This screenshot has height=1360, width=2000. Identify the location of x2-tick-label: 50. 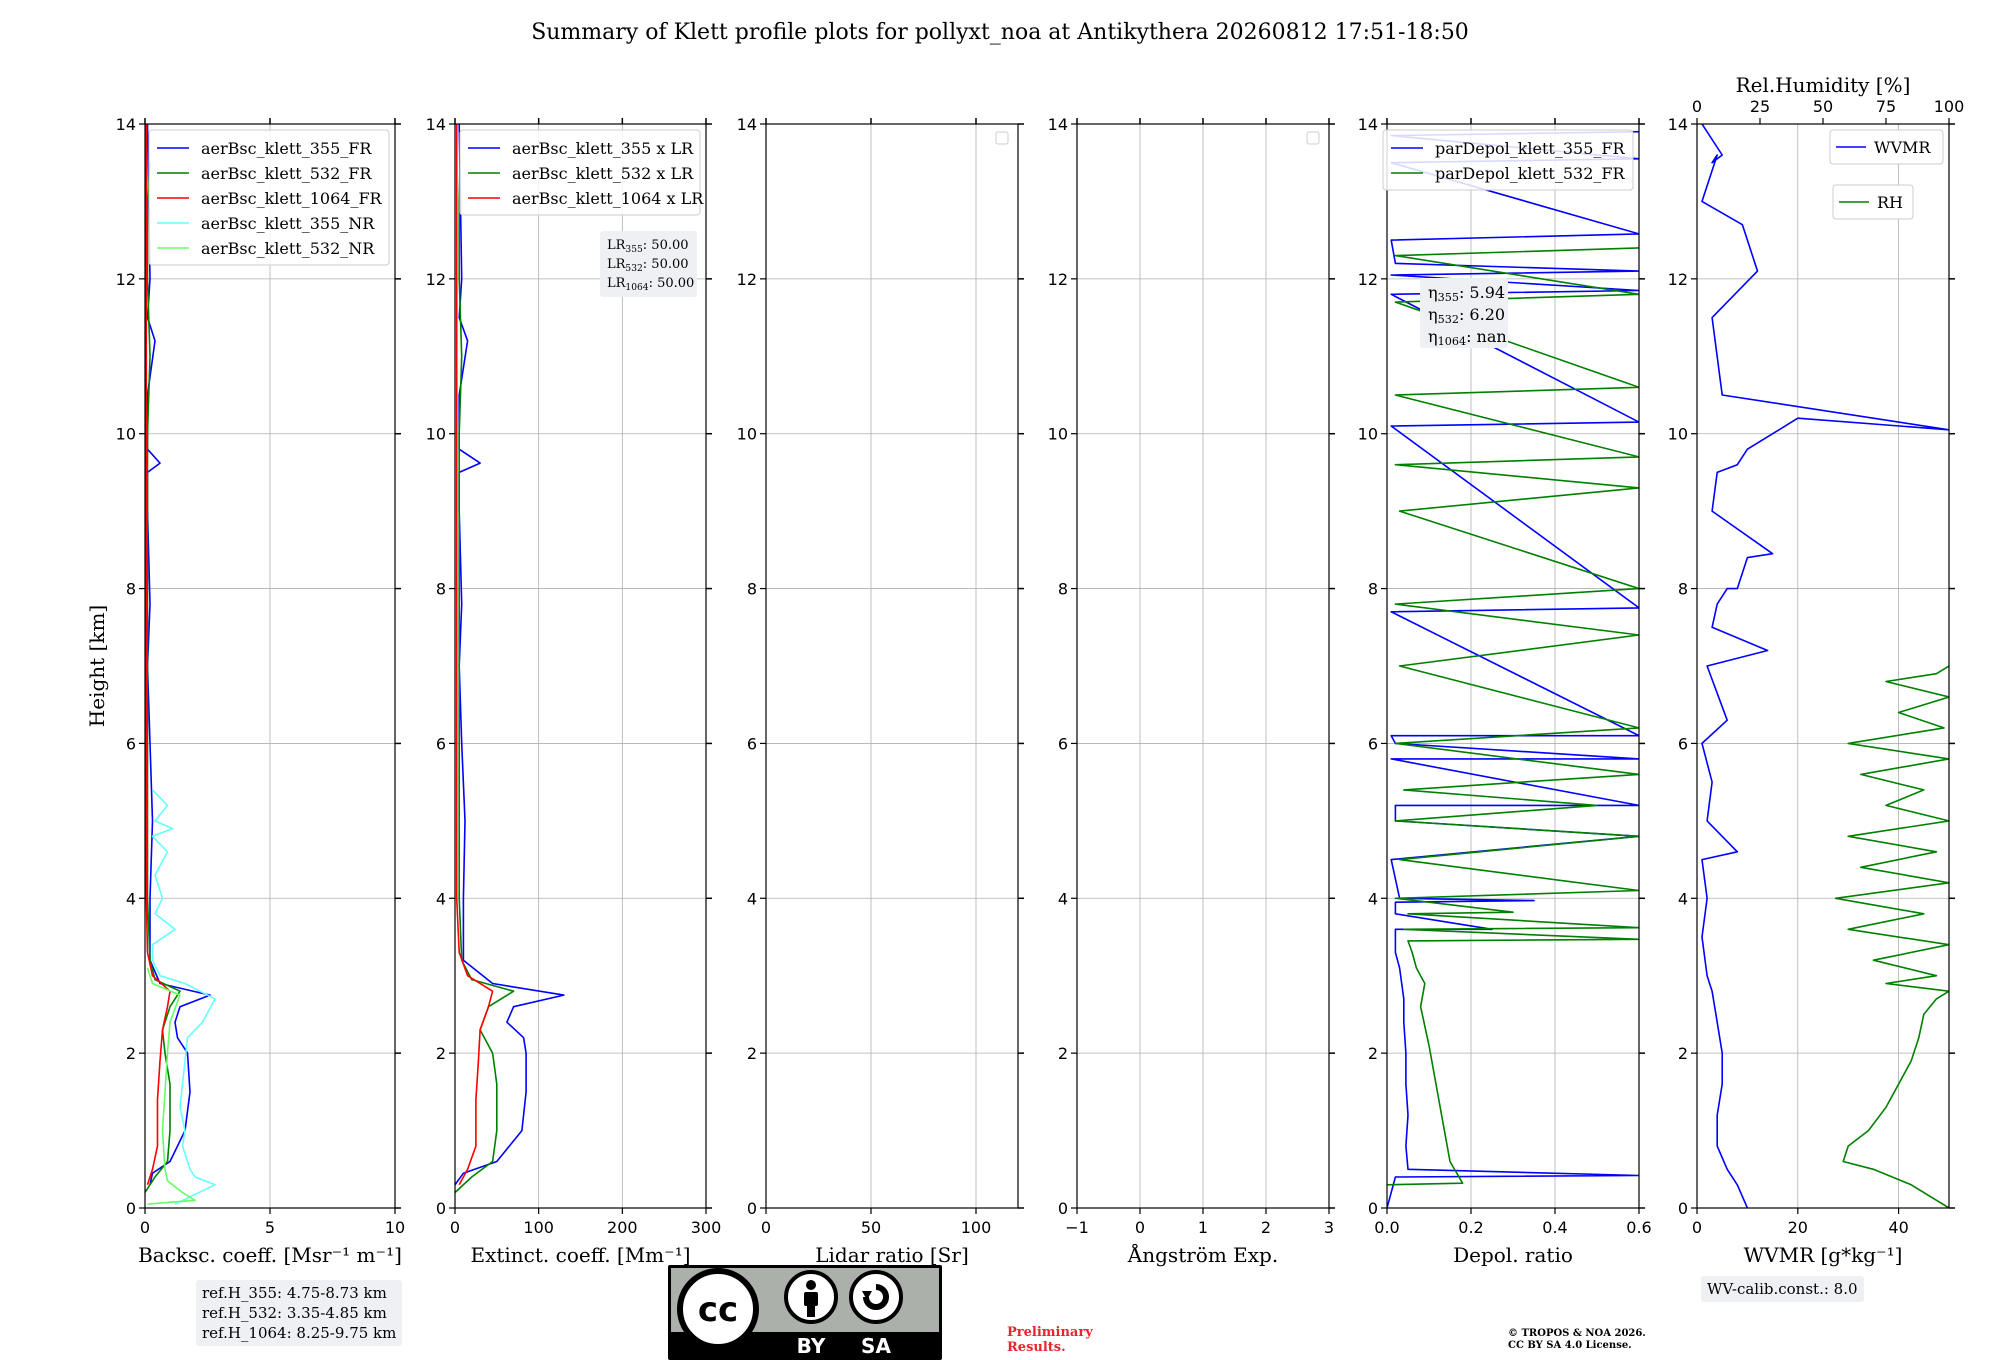
(1823, 106).